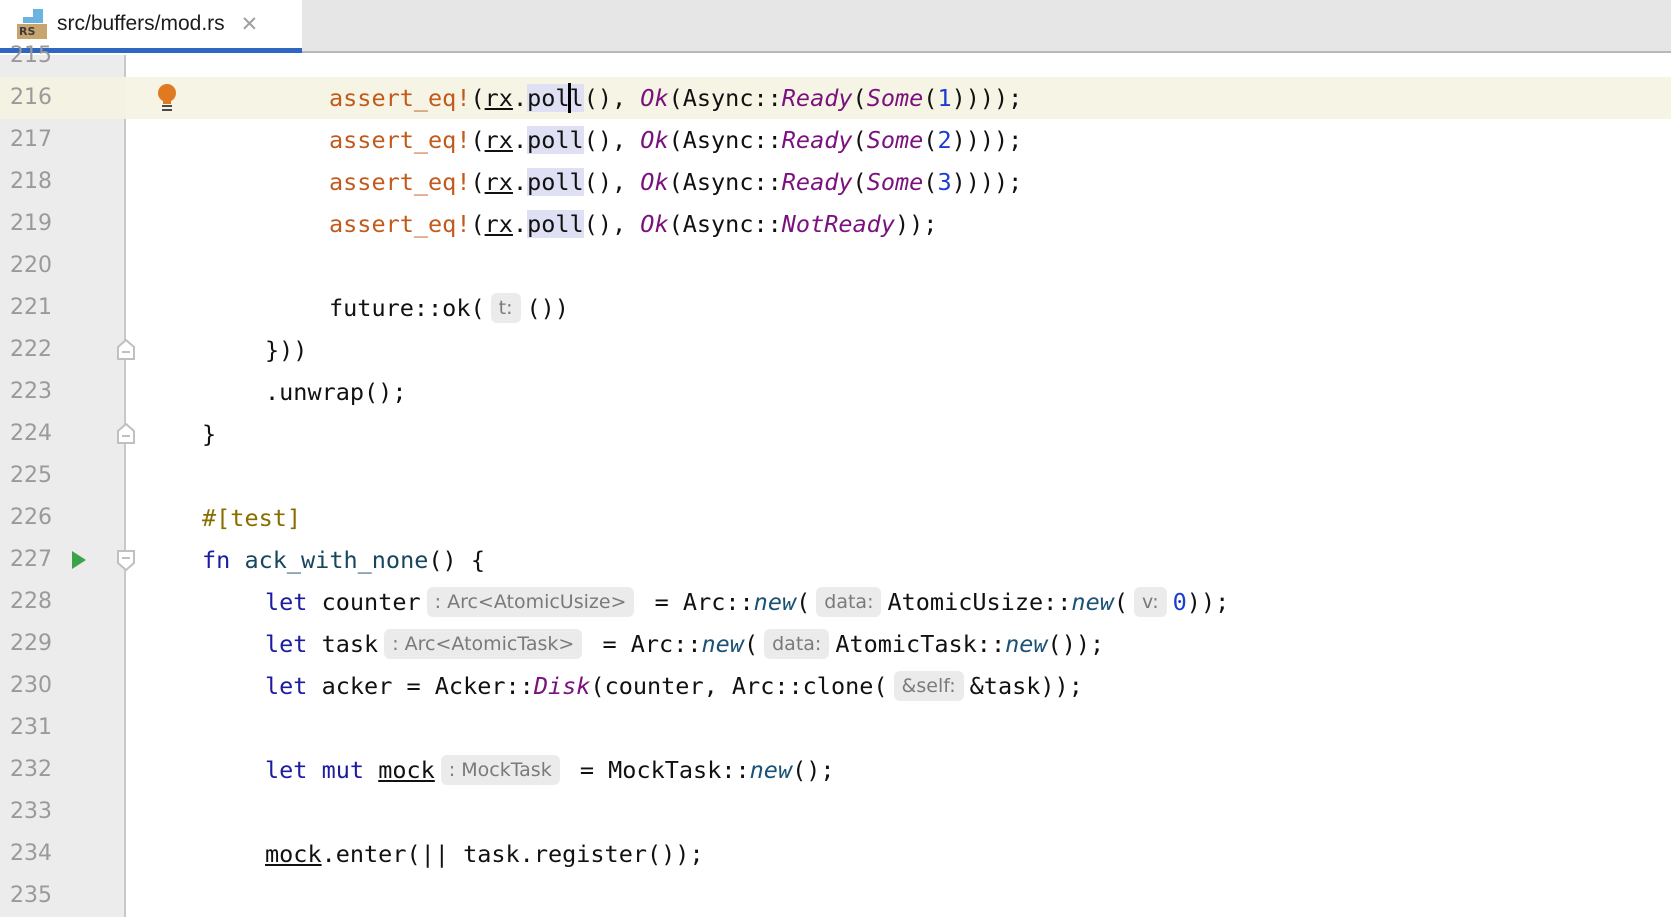 This screenshot has height=917, width=1671. Describe the element at coordinates (483, 644) in the screenshot. I see `type-hint: : Arc<AtomicTask>` at that location.